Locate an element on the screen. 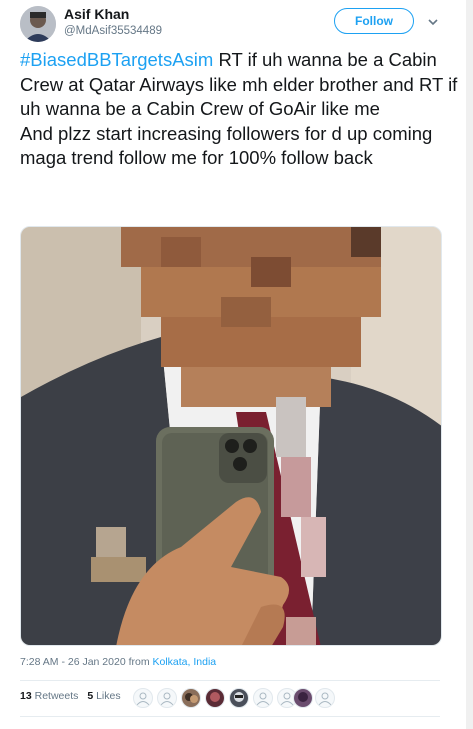 This screenshot has height=729, width=473. likes-label: Likes is located at coordinates (108, 696).